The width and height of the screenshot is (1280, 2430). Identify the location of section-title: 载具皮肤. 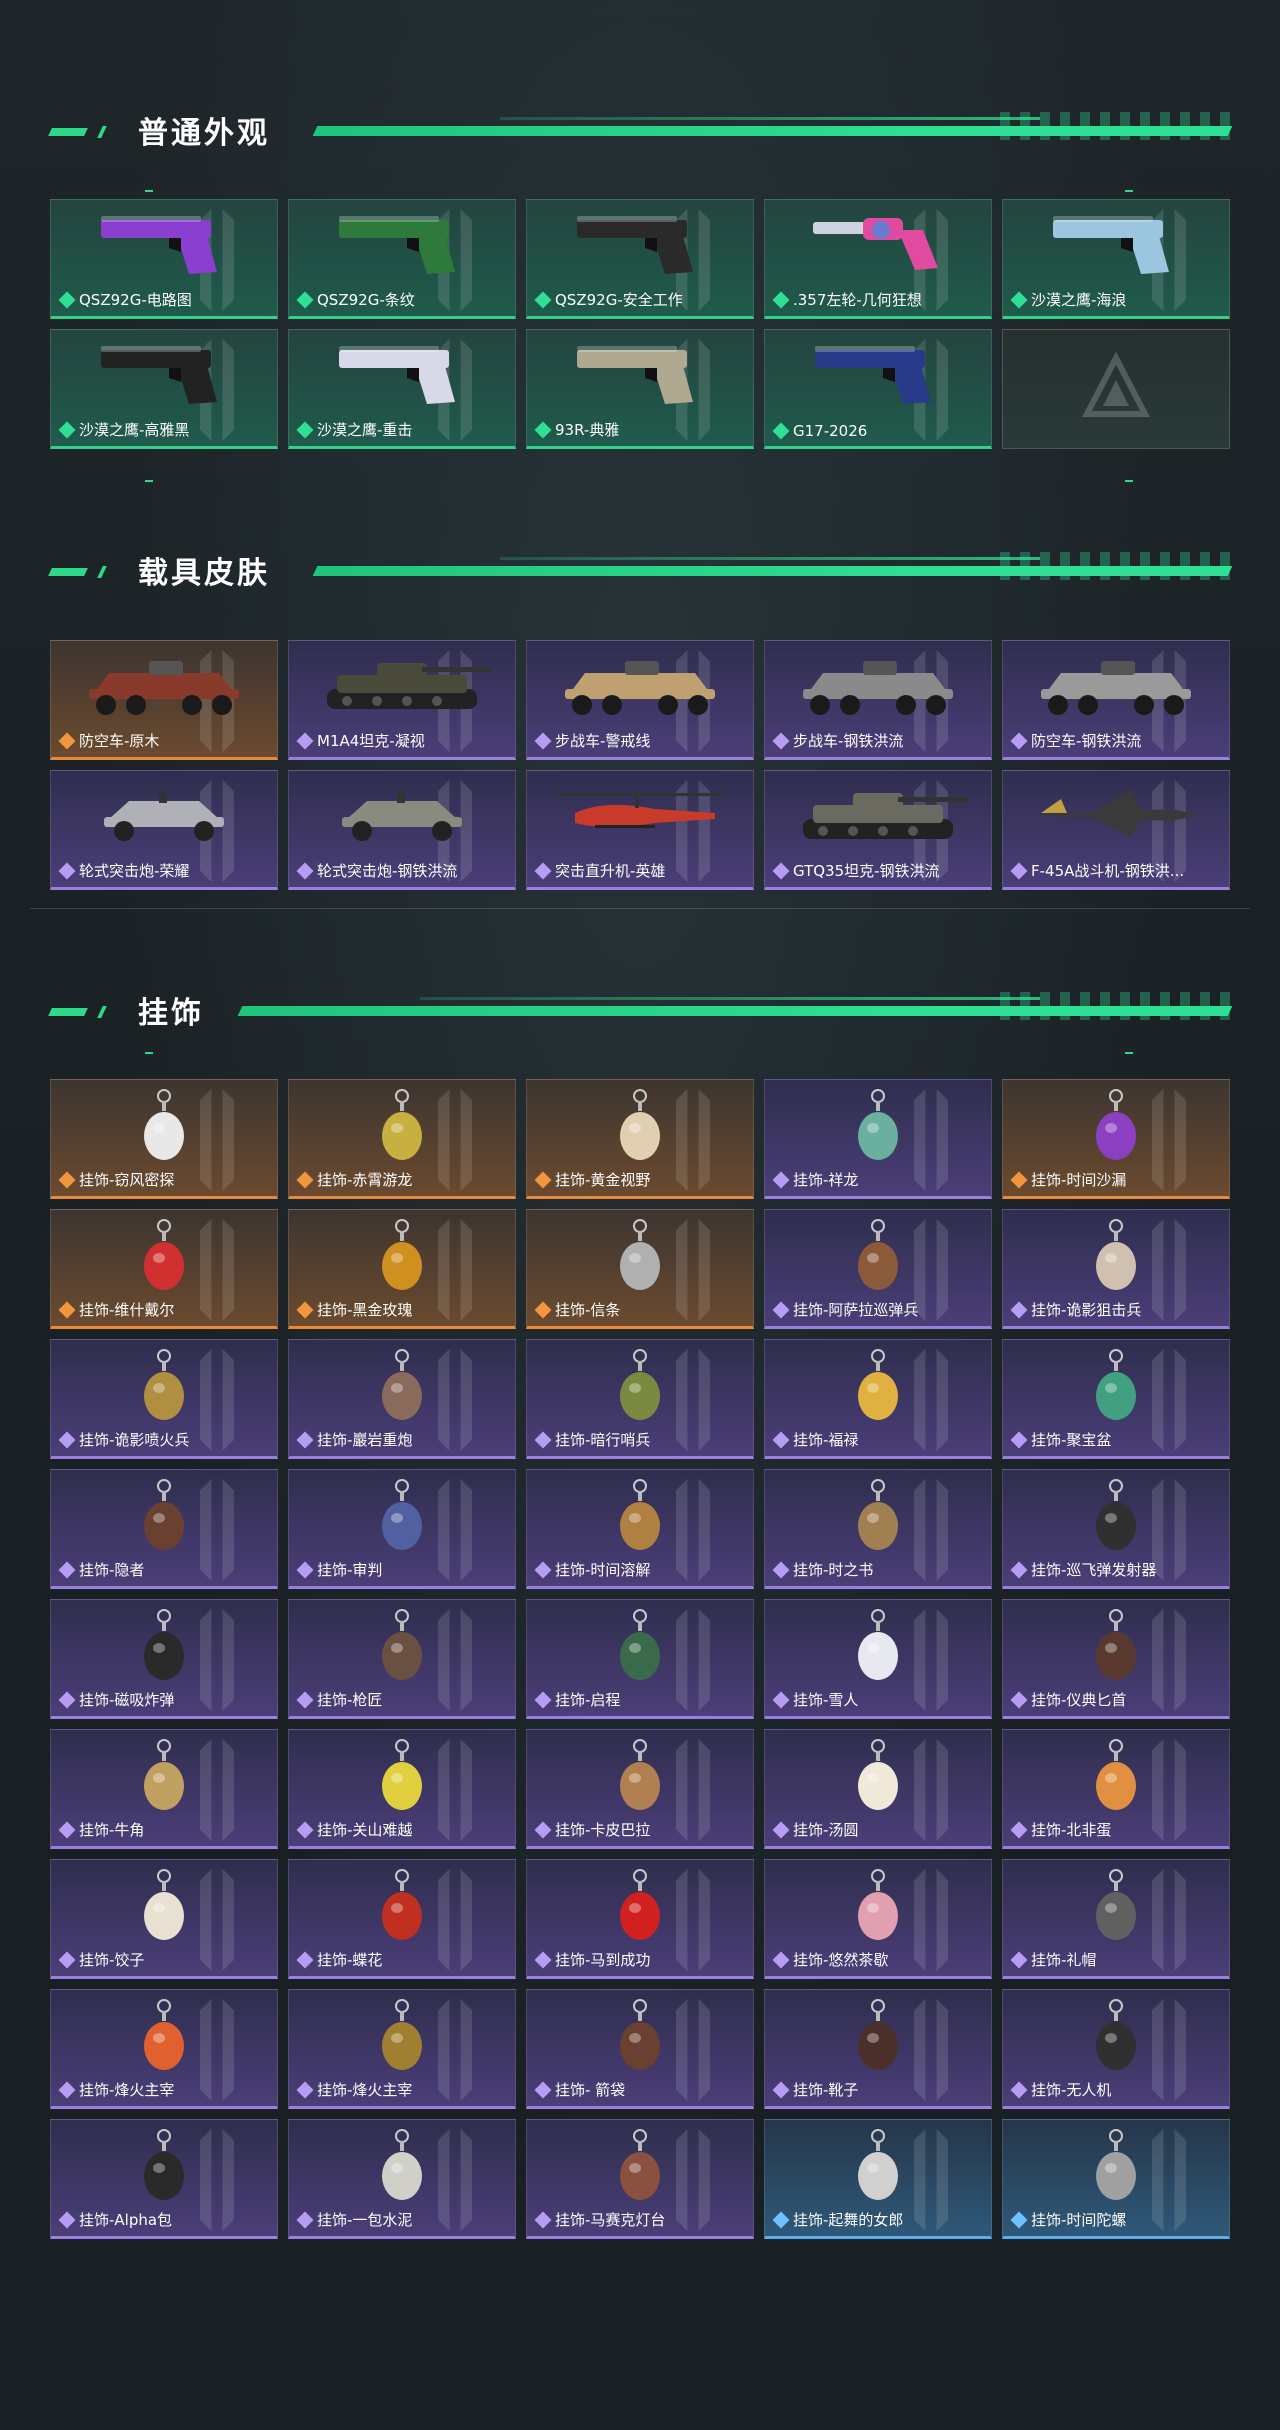
(204, 573).